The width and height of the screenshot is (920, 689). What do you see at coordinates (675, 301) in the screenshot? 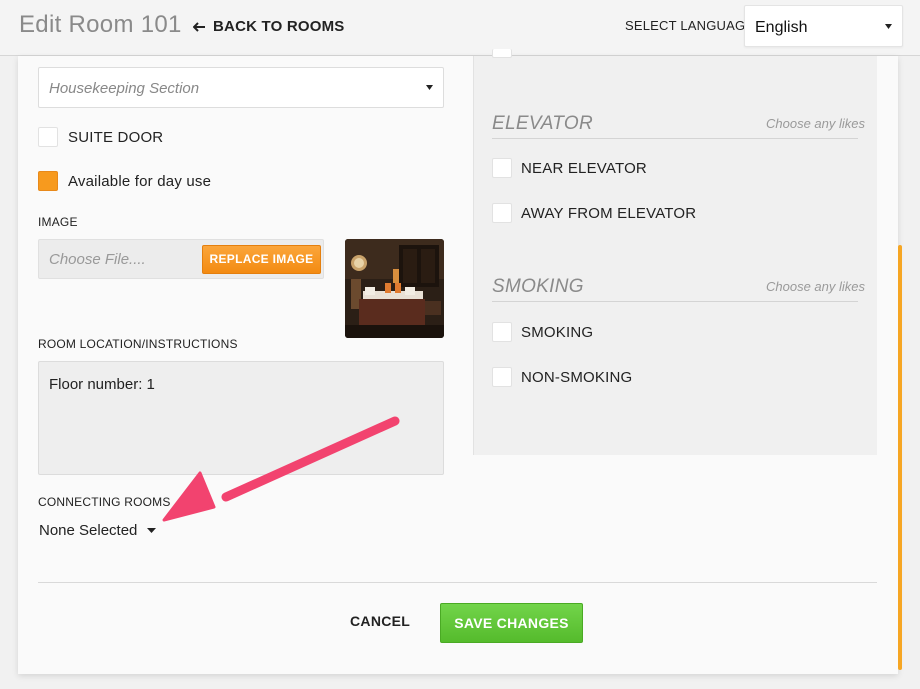
I see `smoking-divider` at bounding box center [675, 301].